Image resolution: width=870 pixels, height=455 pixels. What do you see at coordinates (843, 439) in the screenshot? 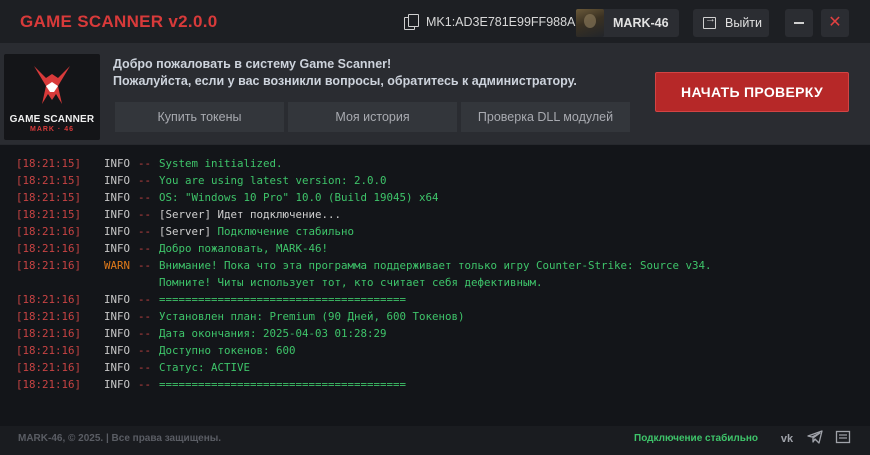
I see `chat-icon` at bounding box center [843, 439].